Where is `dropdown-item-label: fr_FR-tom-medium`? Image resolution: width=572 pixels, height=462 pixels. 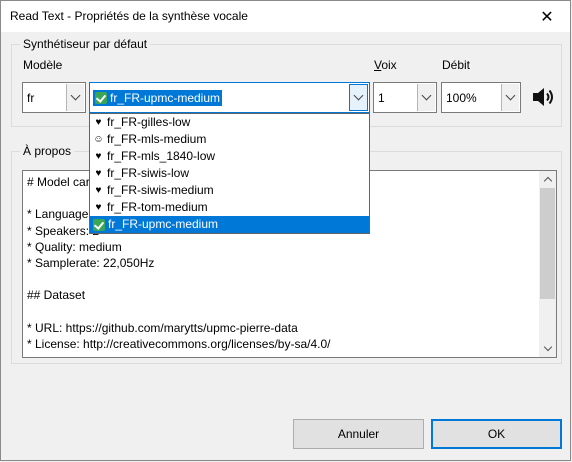
dropdown-item-label: fr_FR-tom-medium is located at coordinates (157, 207).